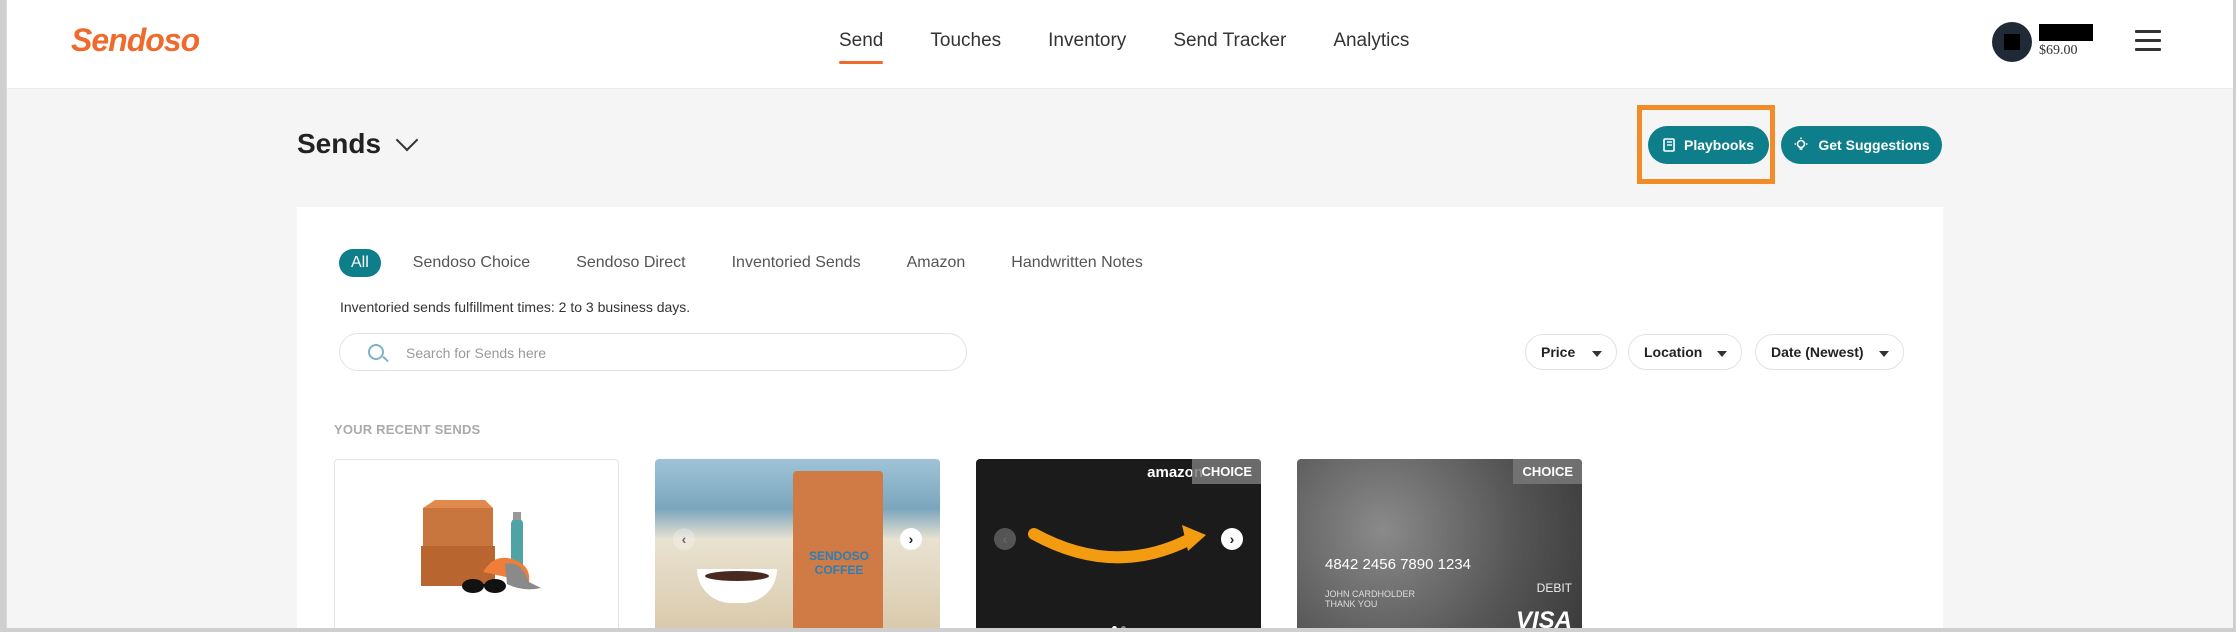 The width and height of the screenshot is (2236, 632). I want to click on get-suggestions-button: Get Suggestions, so click(1861, 145).